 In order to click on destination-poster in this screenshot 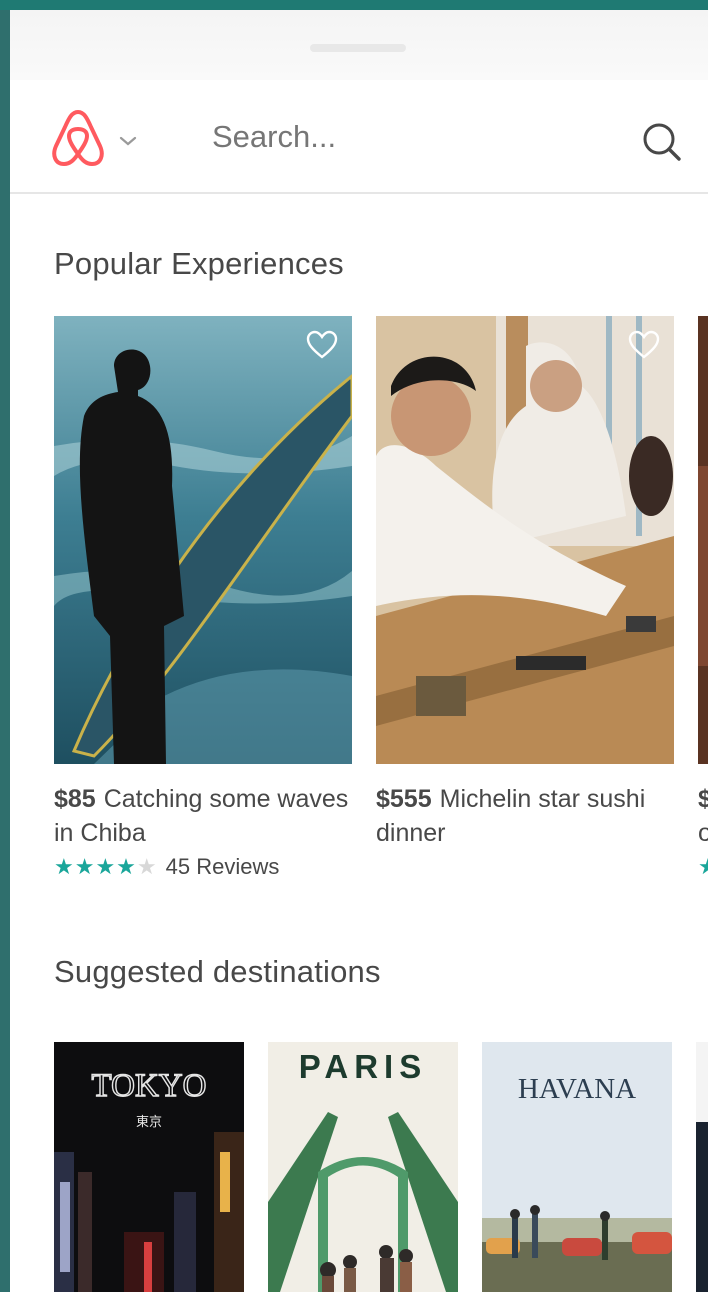, I will do `click(702, 1167)`.